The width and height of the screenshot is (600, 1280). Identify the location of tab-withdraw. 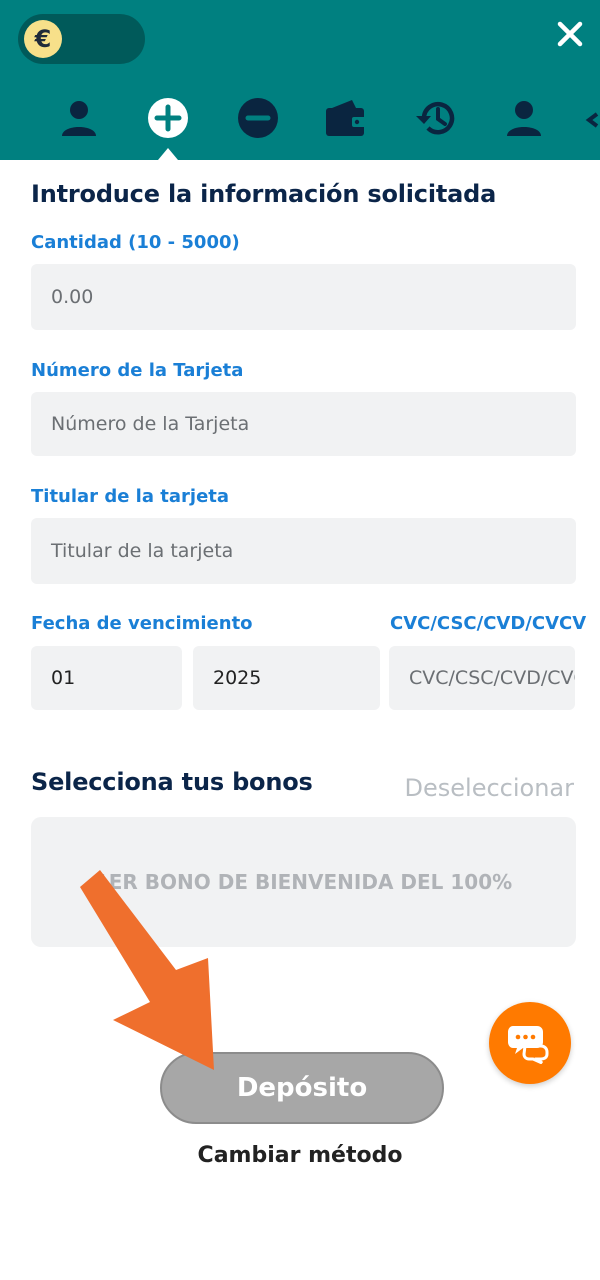
(258, 118).